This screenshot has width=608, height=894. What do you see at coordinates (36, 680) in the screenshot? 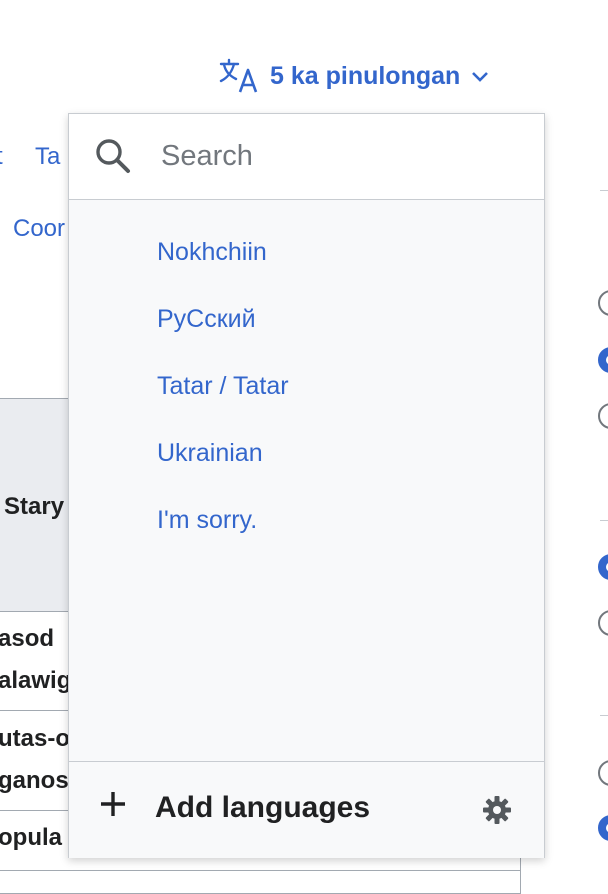
I see `table-cell: alawig` at bounding box center [36, 680].